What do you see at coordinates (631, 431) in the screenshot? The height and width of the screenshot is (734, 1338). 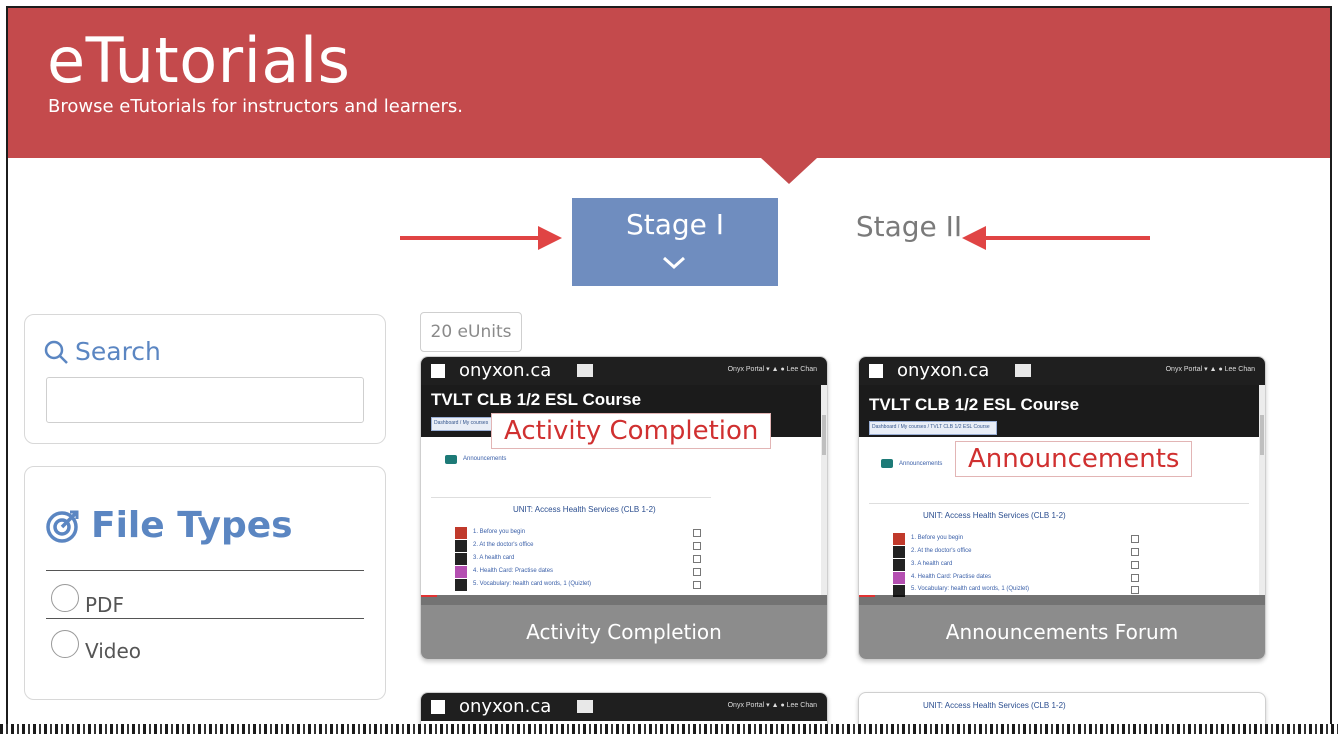 I see `thumb-overlay-label: Activity Completion` at bounding box center [631, 431].